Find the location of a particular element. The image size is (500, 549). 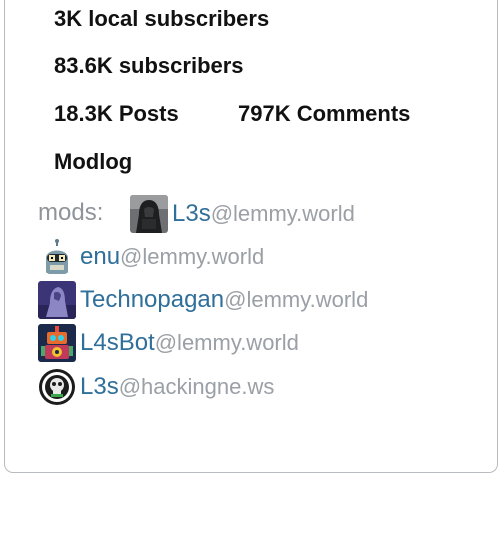

moderator-item: Technopagan @lemmy.world is located at coordinates (203, 300).